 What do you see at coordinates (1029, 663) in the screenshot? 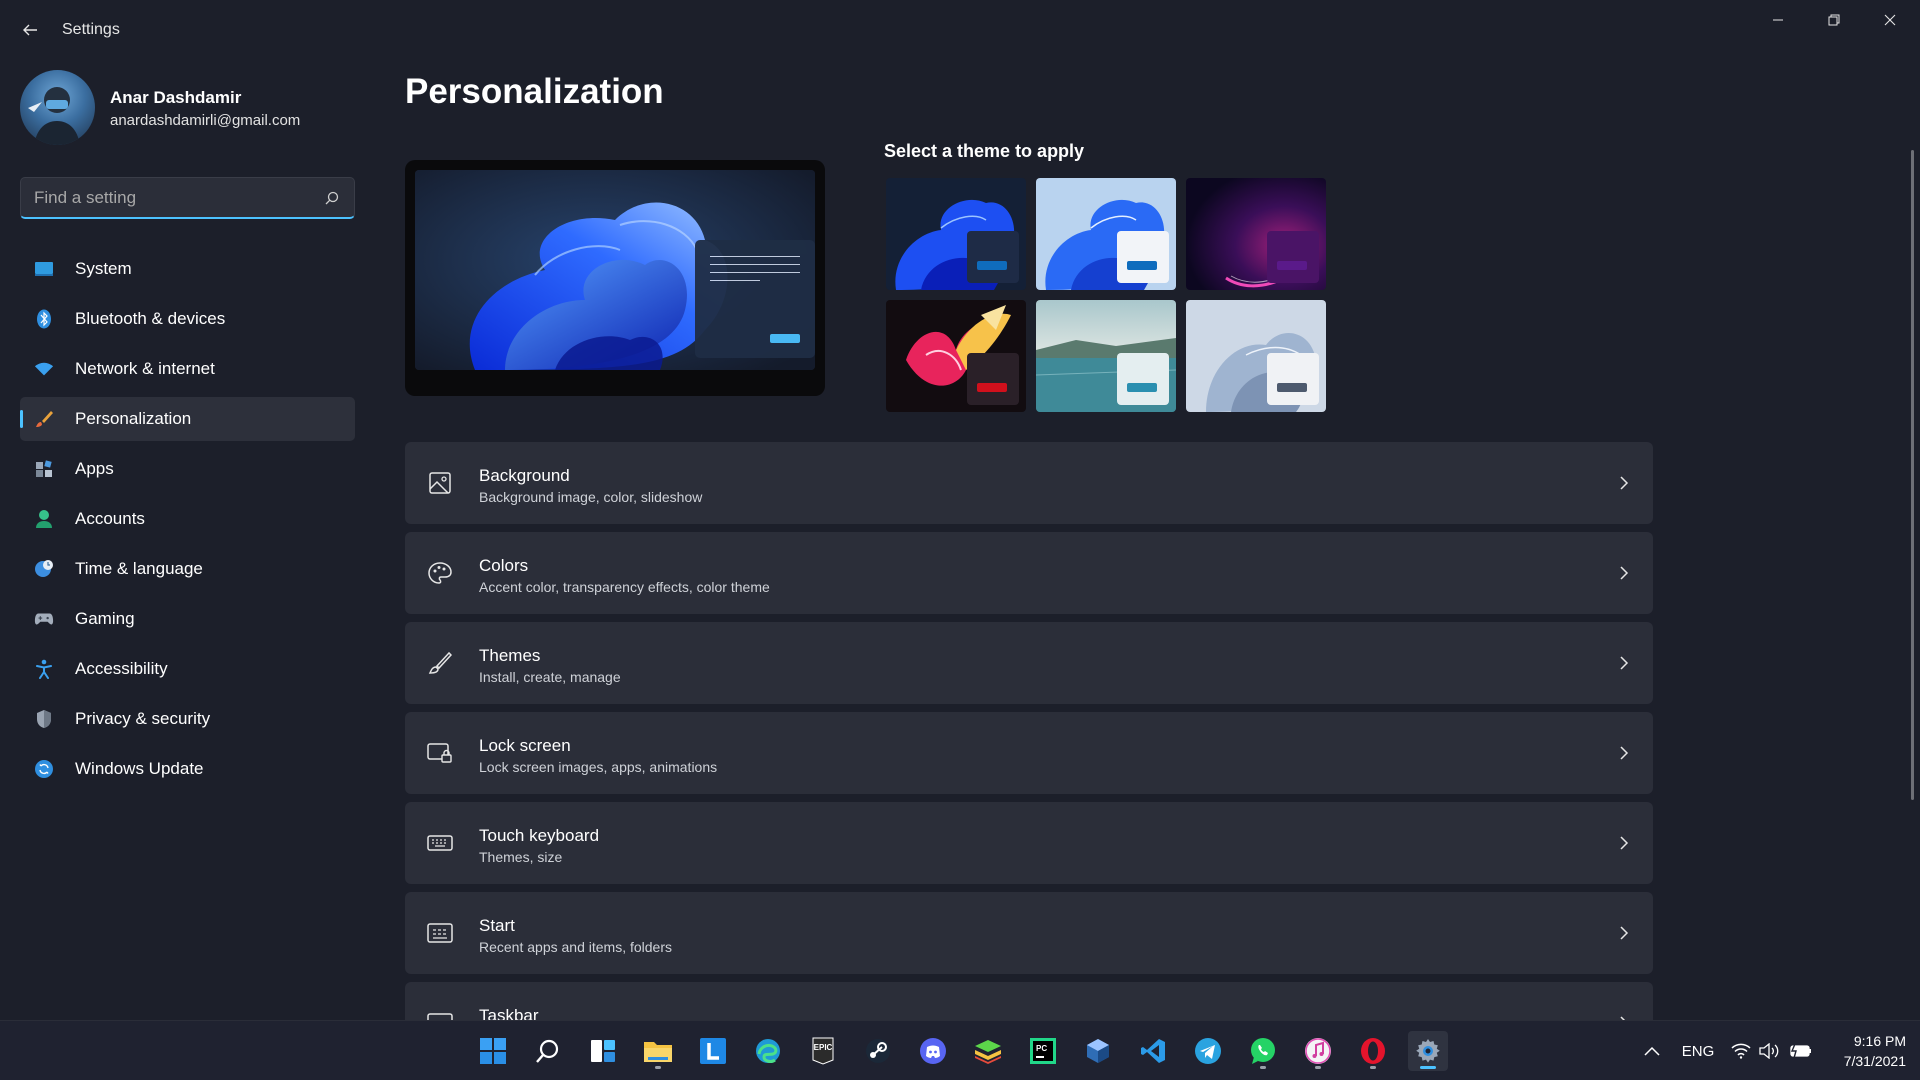
I see `card-themes: Themes Install, create, manage` at bounding box center [1029, 663].